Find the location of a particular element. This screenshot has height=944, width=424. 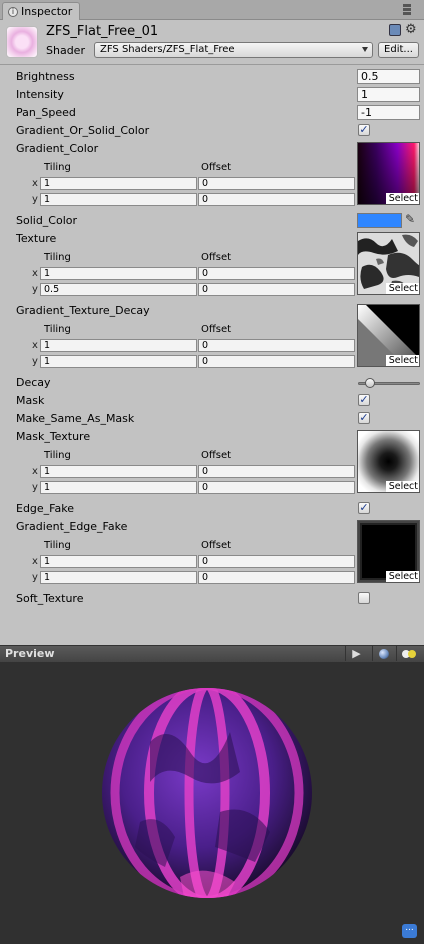

gradient-texture-decay-offset-y: 0 is located at coordinates (276, 361).